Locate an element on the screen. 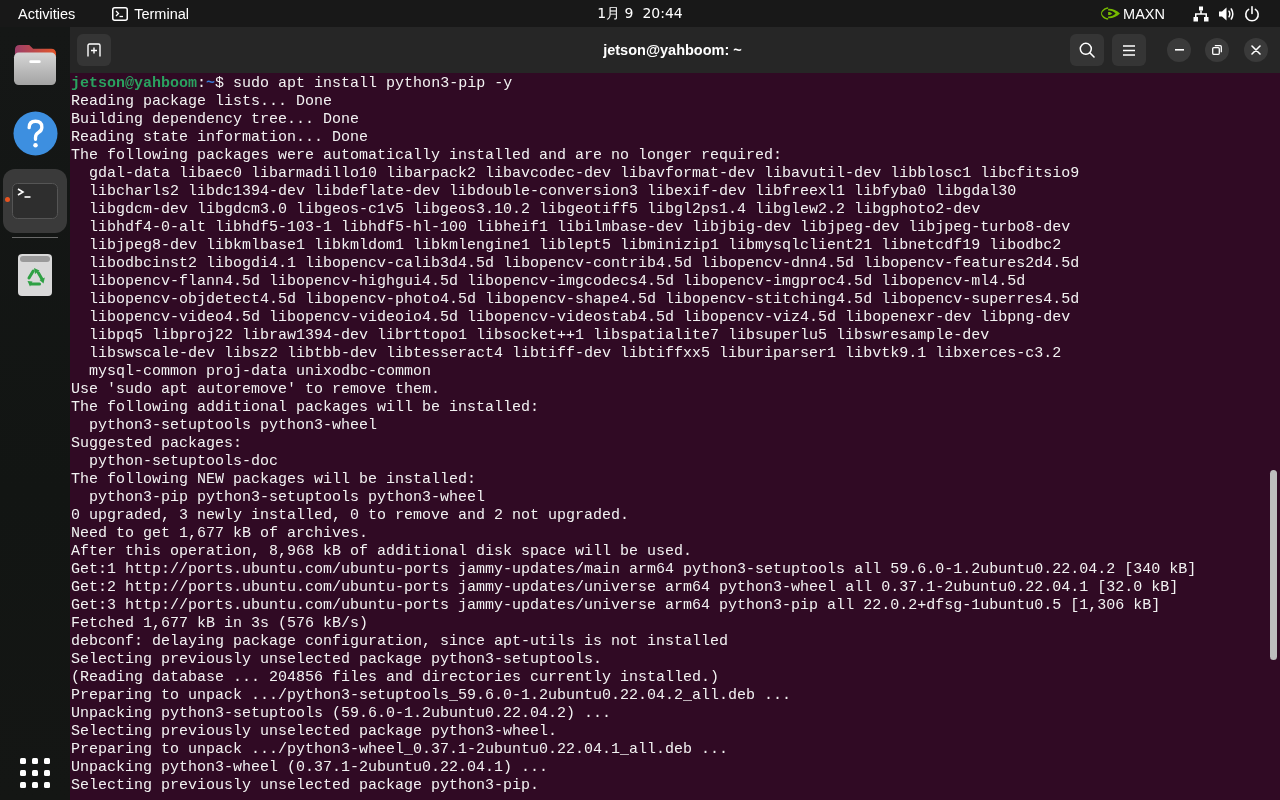 Image resolution: width=1280 pixels, height=800 pixels. terminal-line: libopencv-video4.5d libopencv-videoio4.5d libopencv-videostab4.5d libopencv-viz4.5d libopenexr-dev libpng-dev is located at coordinates (579, 318).